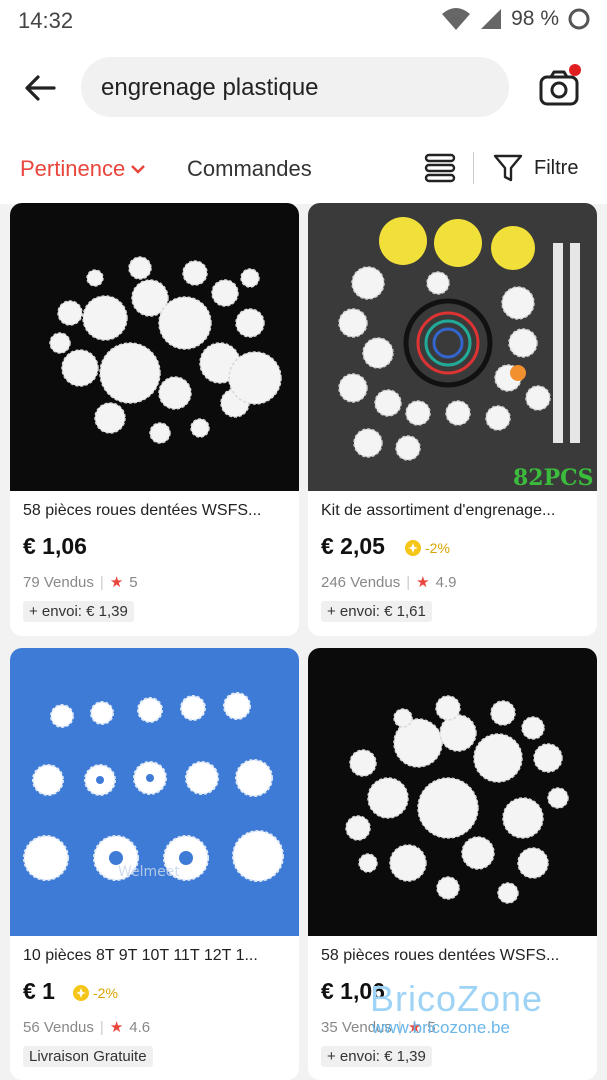  I want to click on search-header: engrenage plastique, so click(303, 89).